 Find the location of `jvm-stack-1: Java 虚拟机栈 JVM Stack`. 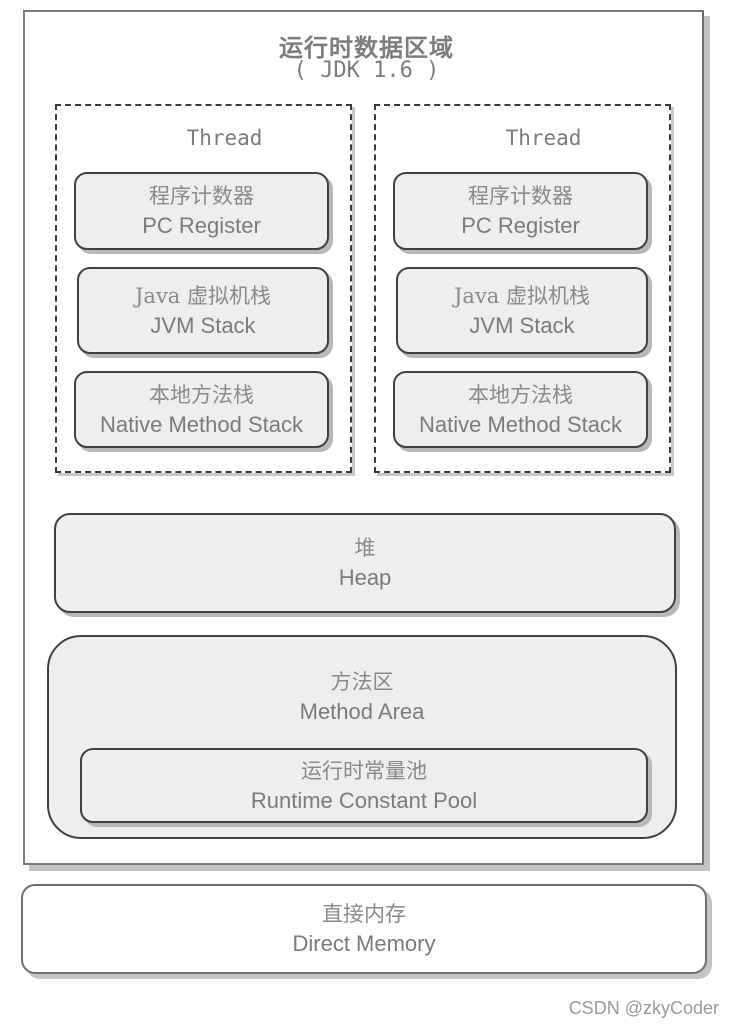

jvm-stack-1: Java 虚拟机栈 JVM Stack is located at coordinates (203, 310).